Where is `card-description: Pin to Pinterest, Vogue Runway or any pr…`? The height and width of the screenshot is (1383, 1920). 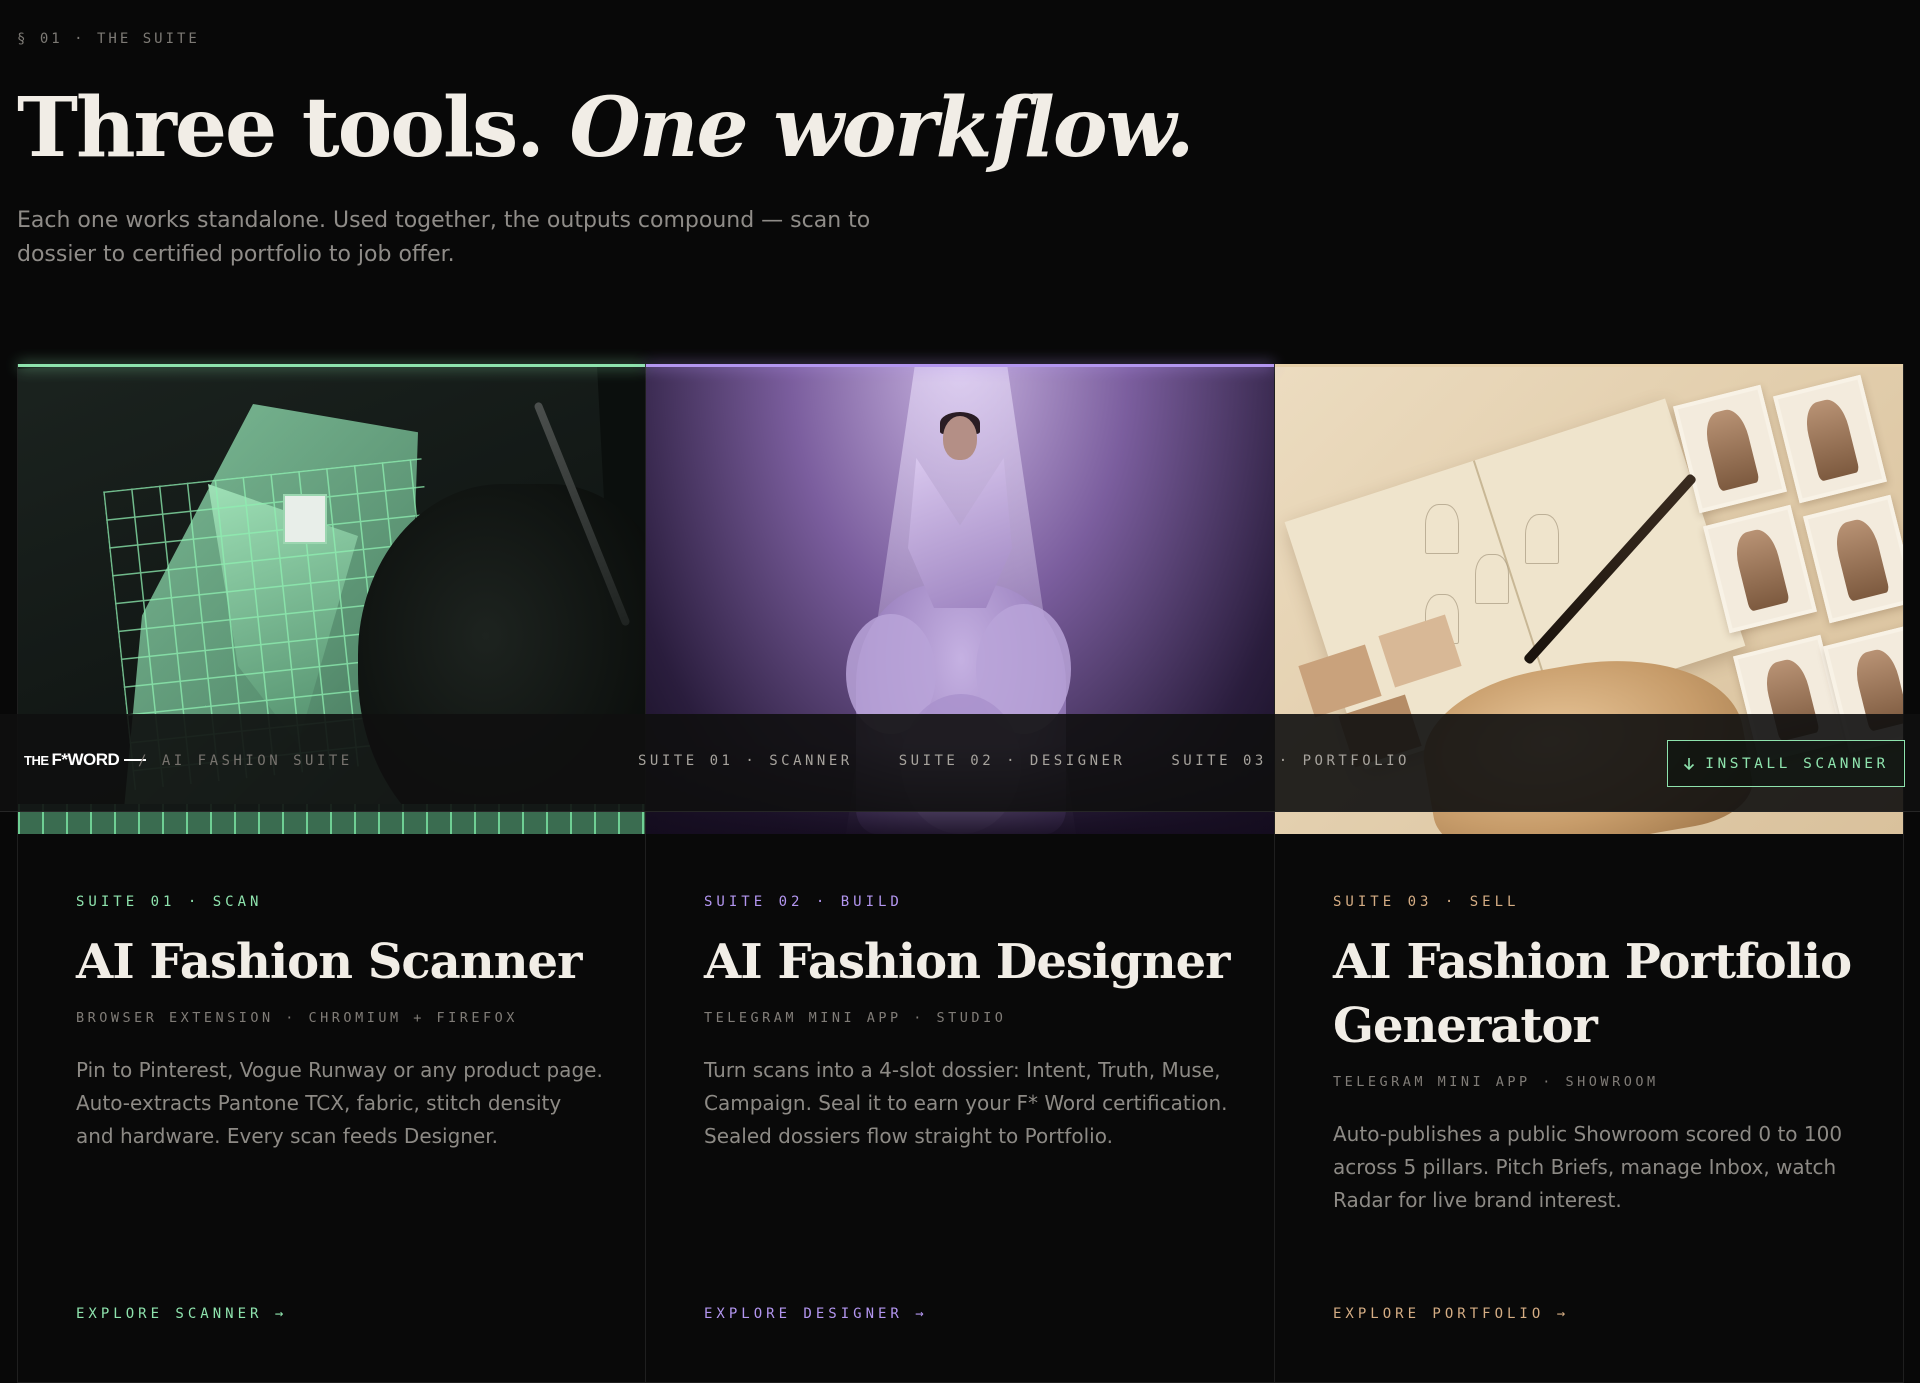
card-description: Pin to Pinterest, Vogue Runway or any pr… is located at coordinates (339, 1103).